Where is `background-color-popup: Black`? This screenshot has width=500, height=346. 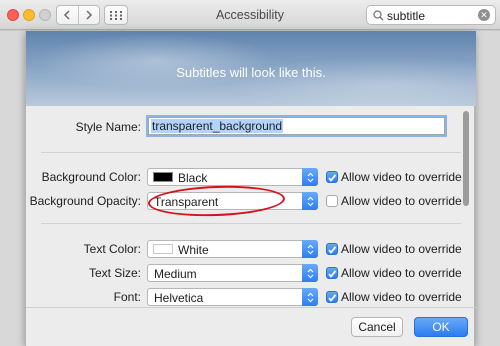 background-color-popup: Black is located at coordinates (232, 177).